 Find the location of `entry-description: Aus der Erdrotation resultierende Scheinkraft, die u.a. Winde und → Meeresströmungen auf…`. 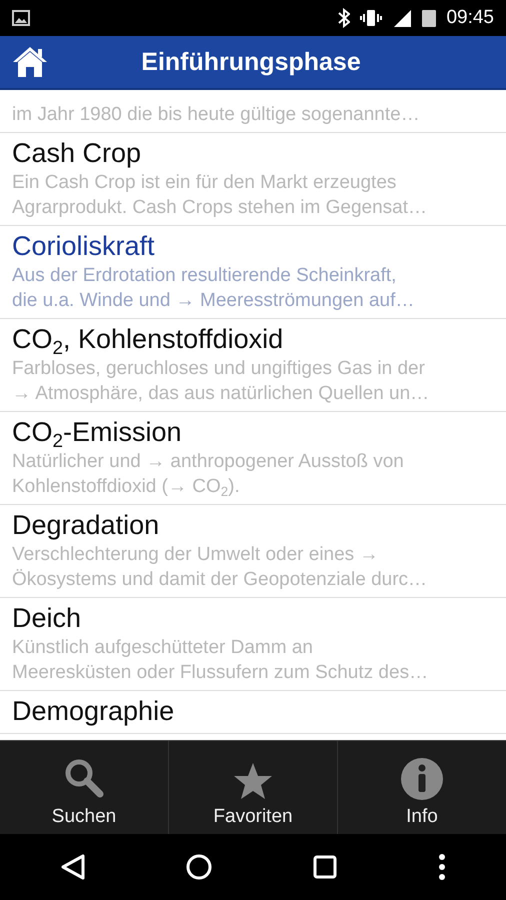

entry-description: Aus der Erdrotation resultierende Scheinkraft, die u.a. Winde und → Meeresströmungen auf… is located at coordinates (214, 288).